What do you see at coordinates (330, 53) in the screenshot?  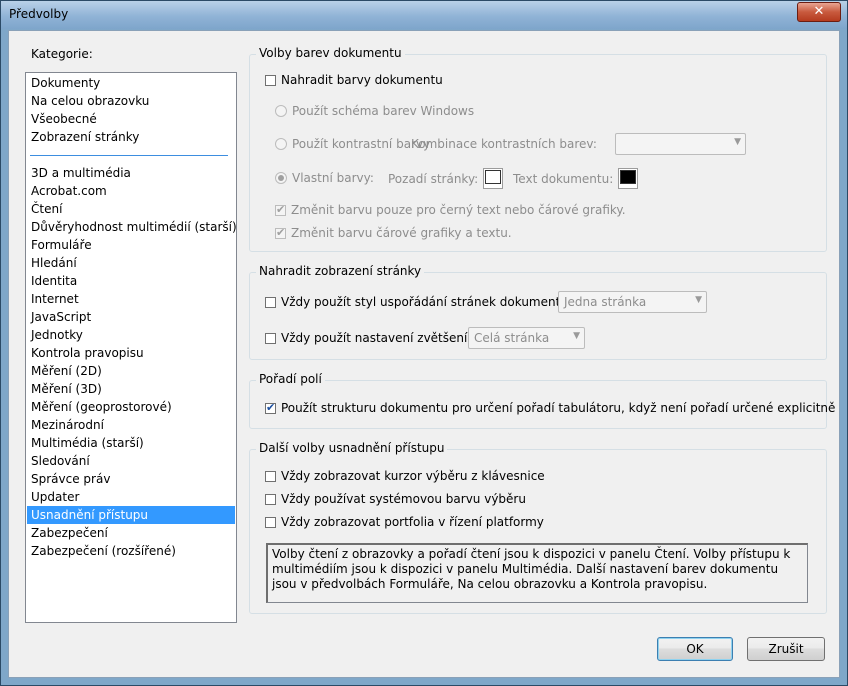 I see `doc-colors-title: Volby barev dokumentu` at bounding box center [330, 53].